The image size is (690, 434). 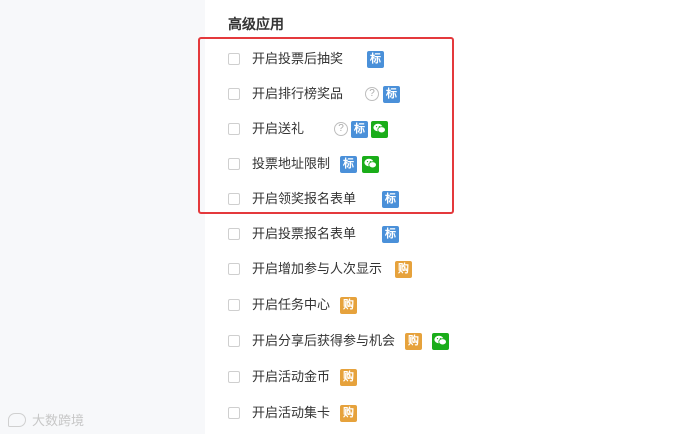 I want to click on option-label: 开启活动集卡, so click(x=291, y=412).